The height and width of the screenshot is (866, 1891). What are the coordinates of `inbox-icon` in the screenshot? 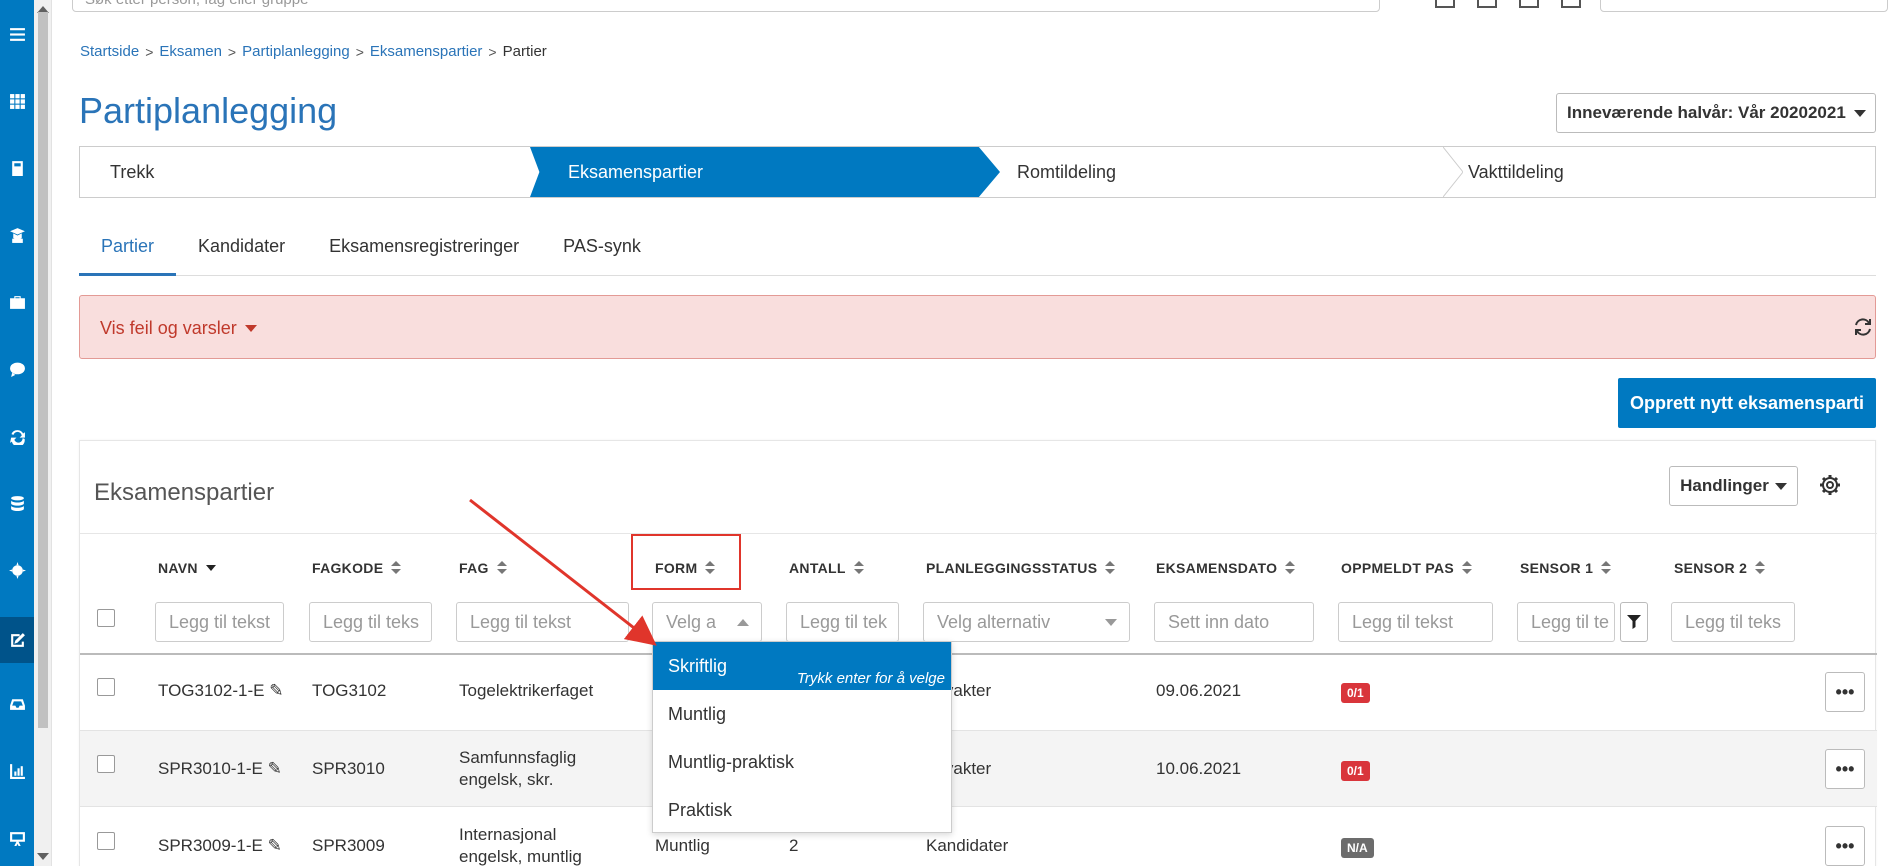 It's located at (17, 704).